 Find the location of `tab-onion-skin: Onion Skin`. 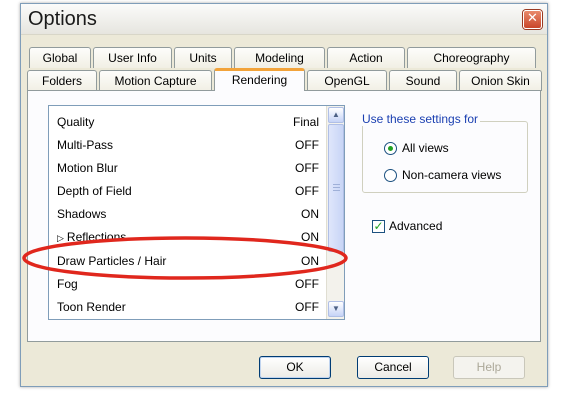

tab-onion-skin: Onion Skin is located at coordinates (500, 80).